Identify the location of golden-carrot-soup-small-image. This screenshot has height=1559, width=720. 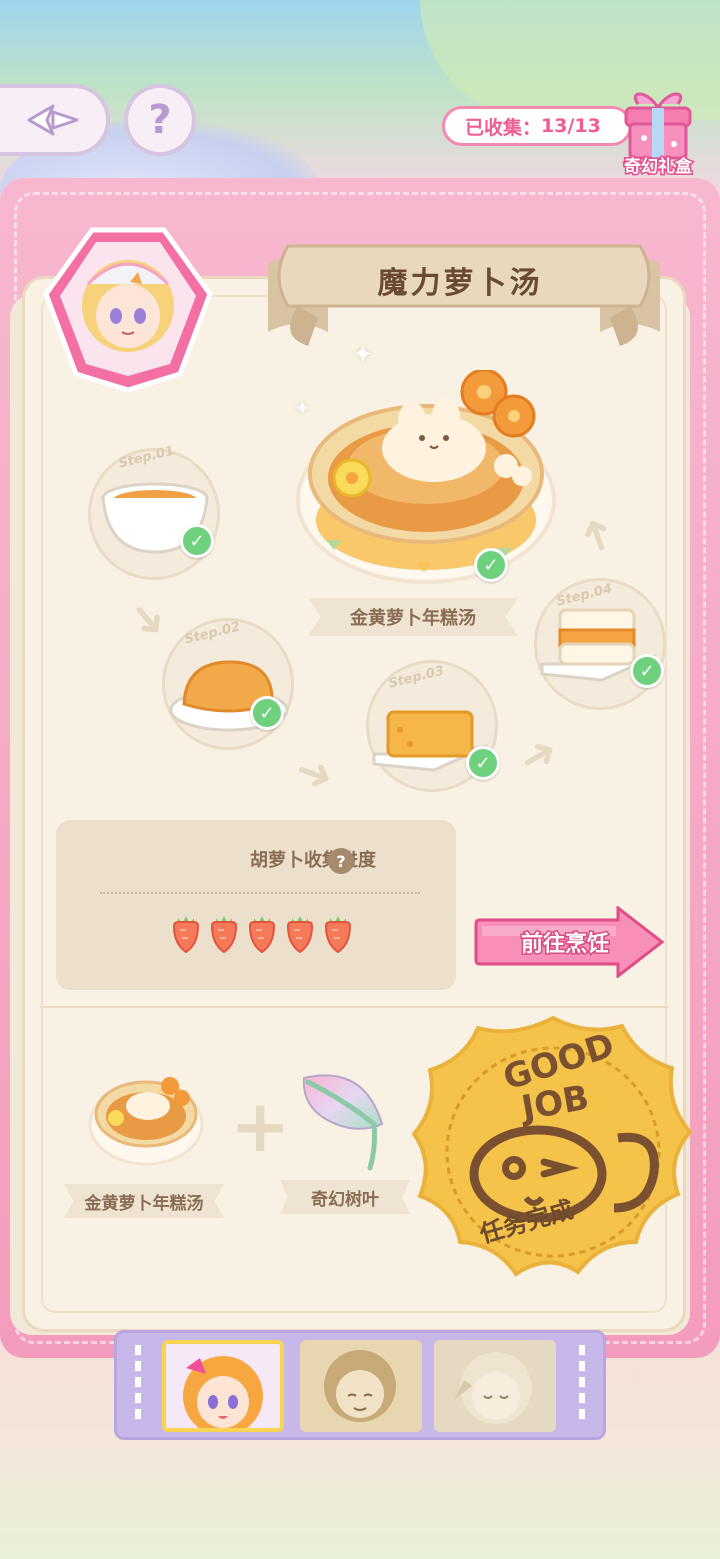
(146, 1121).